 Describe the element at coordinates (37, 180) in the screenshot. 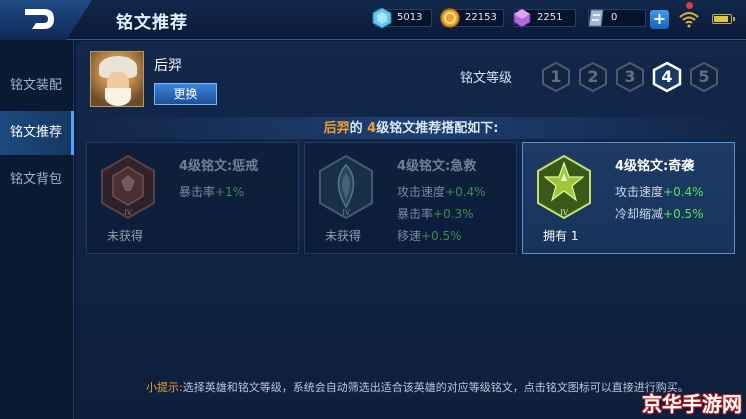

I see `sidebar-item-rune-bag: 铭文背包` at that location.